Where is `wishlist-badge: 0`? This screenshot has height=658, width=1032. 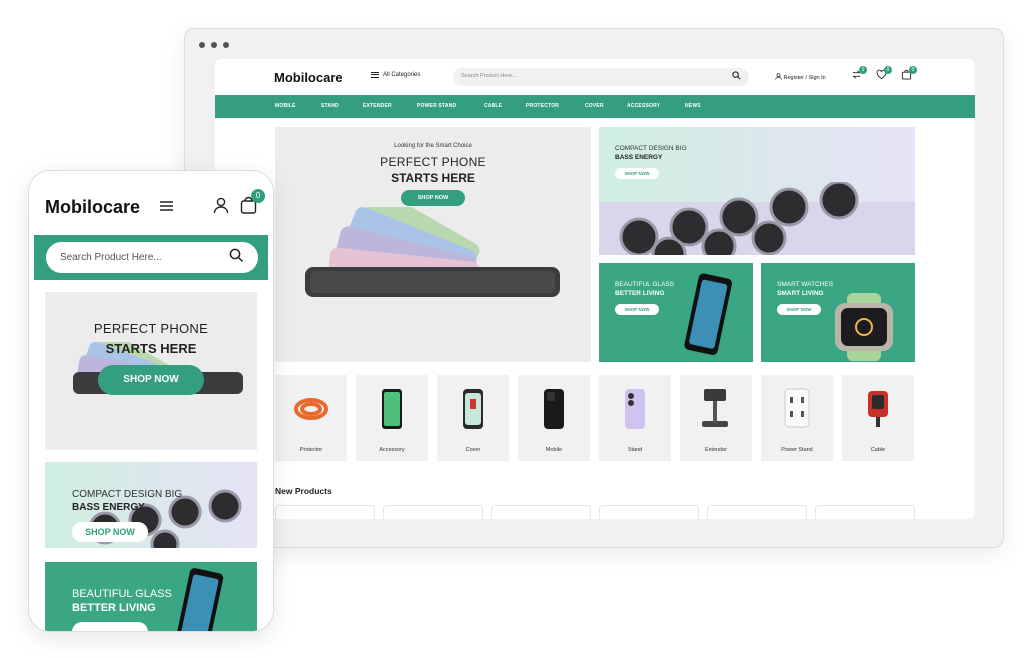 wishlist-badge: 0 is located at coordinates (888, 70).